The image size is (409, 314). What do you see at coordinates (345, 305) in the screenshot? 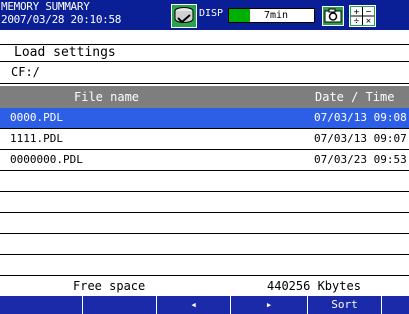
I see `softkey-5: Sort` at bounding box center [345, 305].